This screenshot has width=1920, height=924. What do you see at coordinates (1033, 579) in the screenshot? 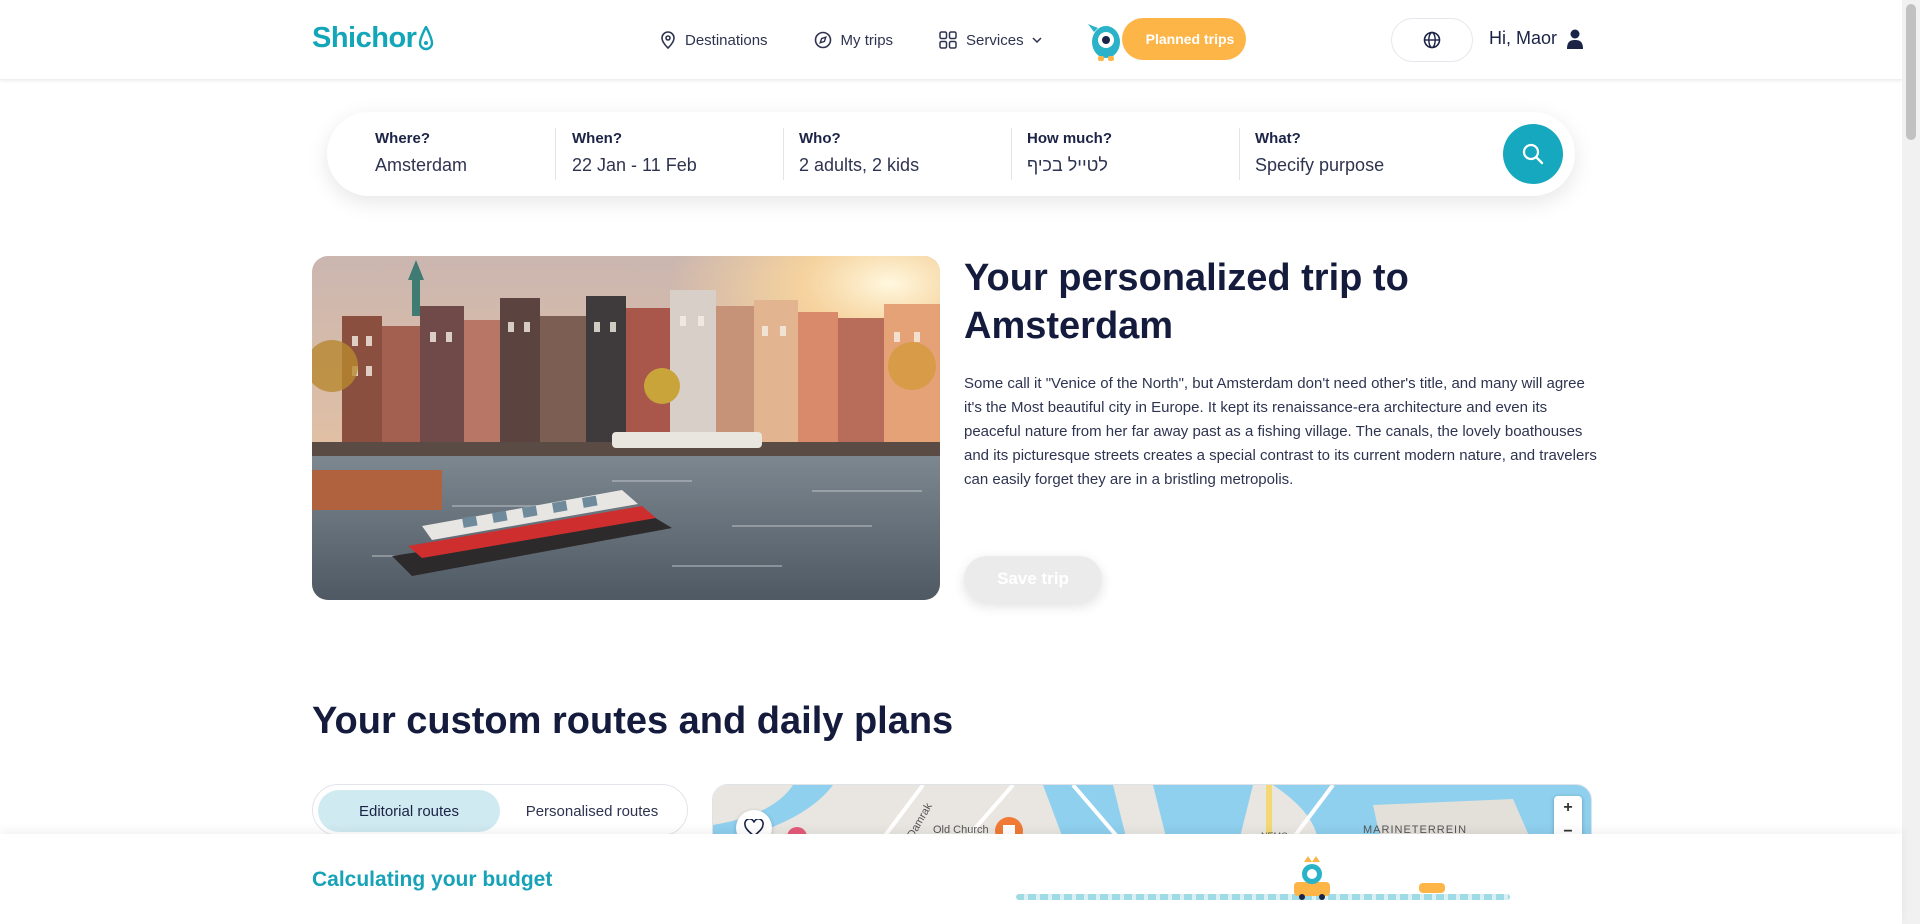
I see `save-trip-button: Save trip` at bounding box center [1033, 579].